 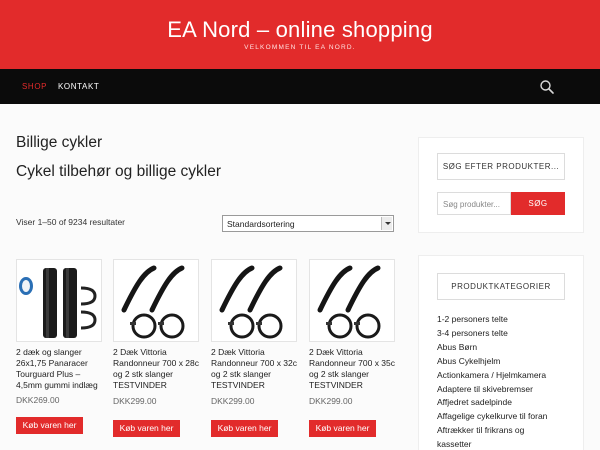 I want to click on search-button: SØG, so click(x=538, y=203).